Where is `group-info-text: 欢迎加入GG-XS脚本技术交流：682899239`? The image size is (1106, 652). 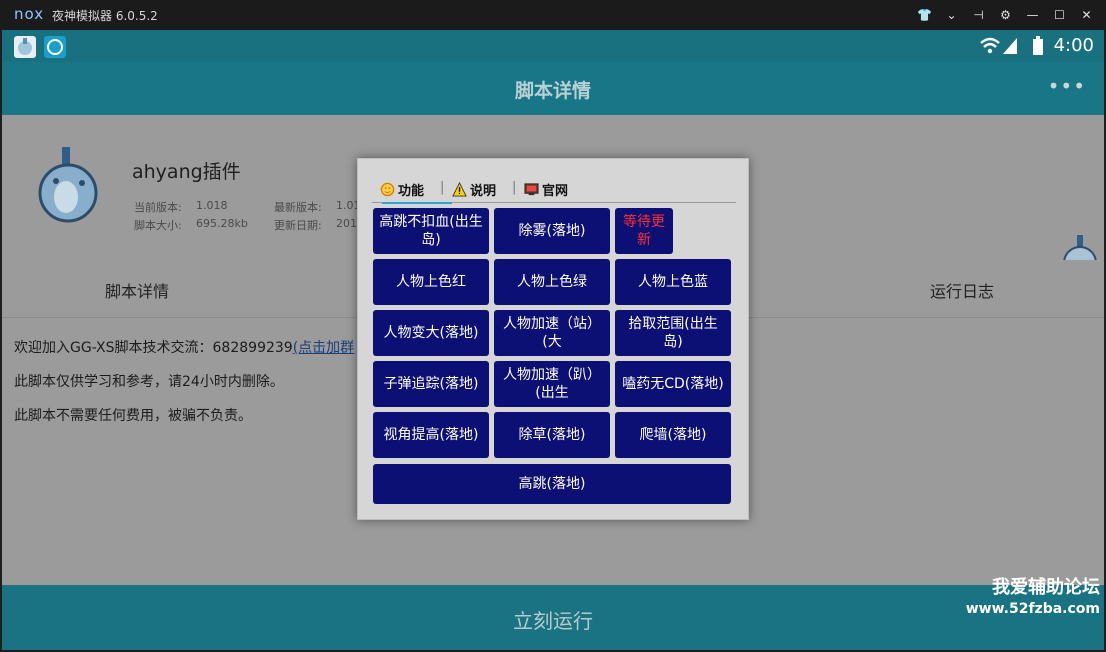
group-info-text: 欢迎加入GG-XS脚本技术交流：682899239 is located at coordinates (153, 348).